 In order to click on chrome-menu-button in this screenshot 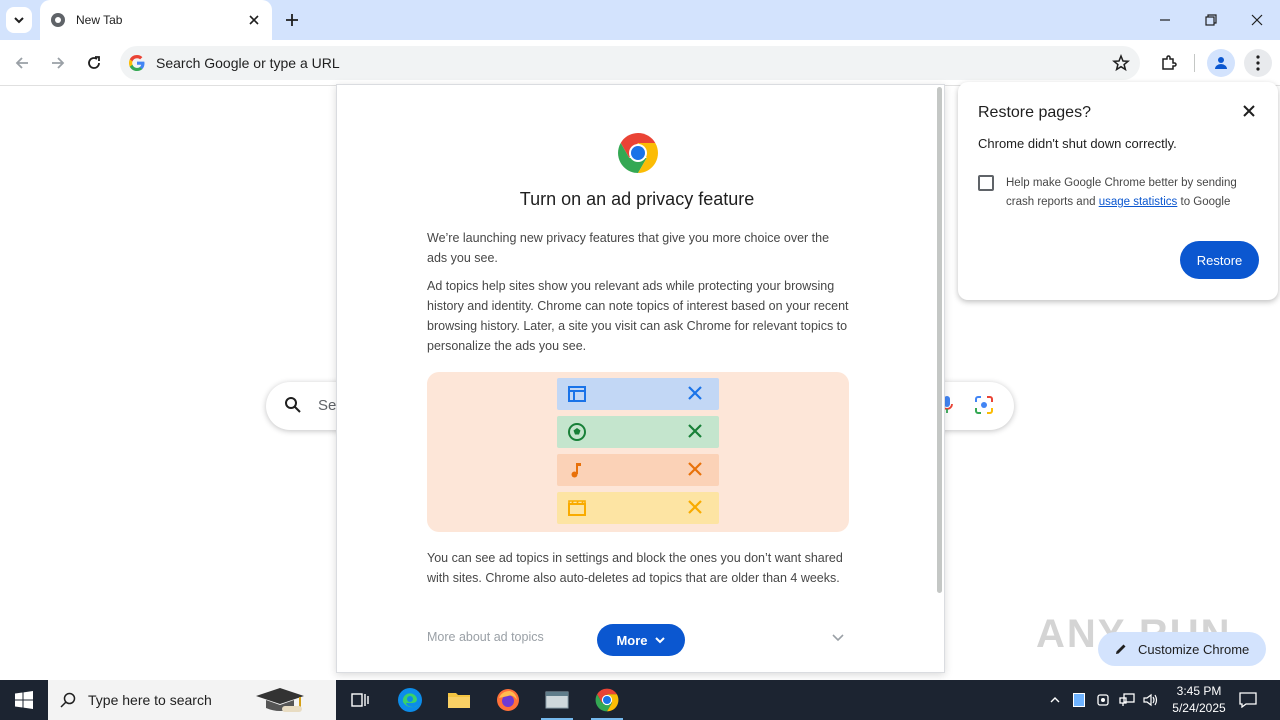, I will do `click(1258, 63)`.